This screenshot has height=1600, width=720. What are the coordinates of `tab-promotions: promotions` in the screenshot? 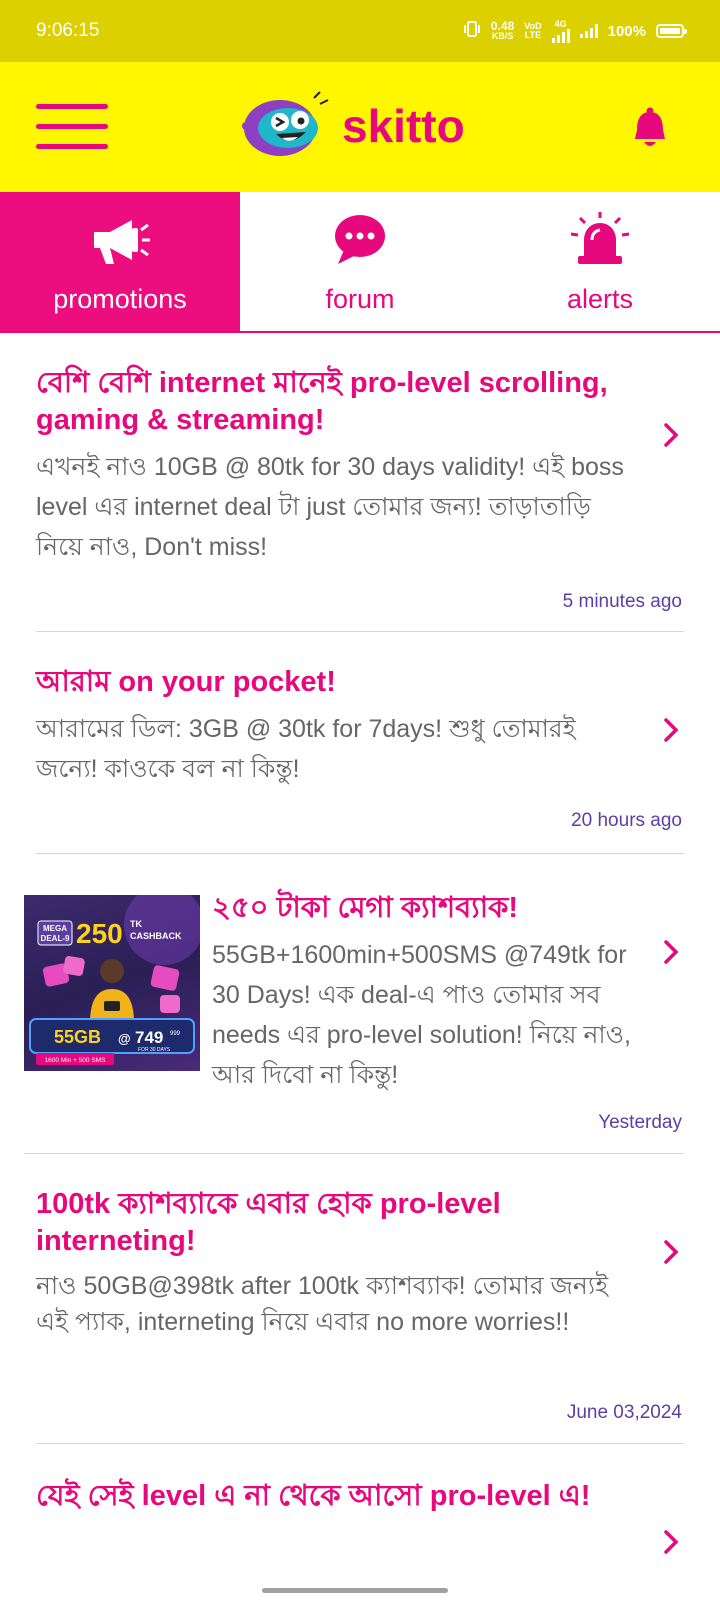 It's located at (120, 261).